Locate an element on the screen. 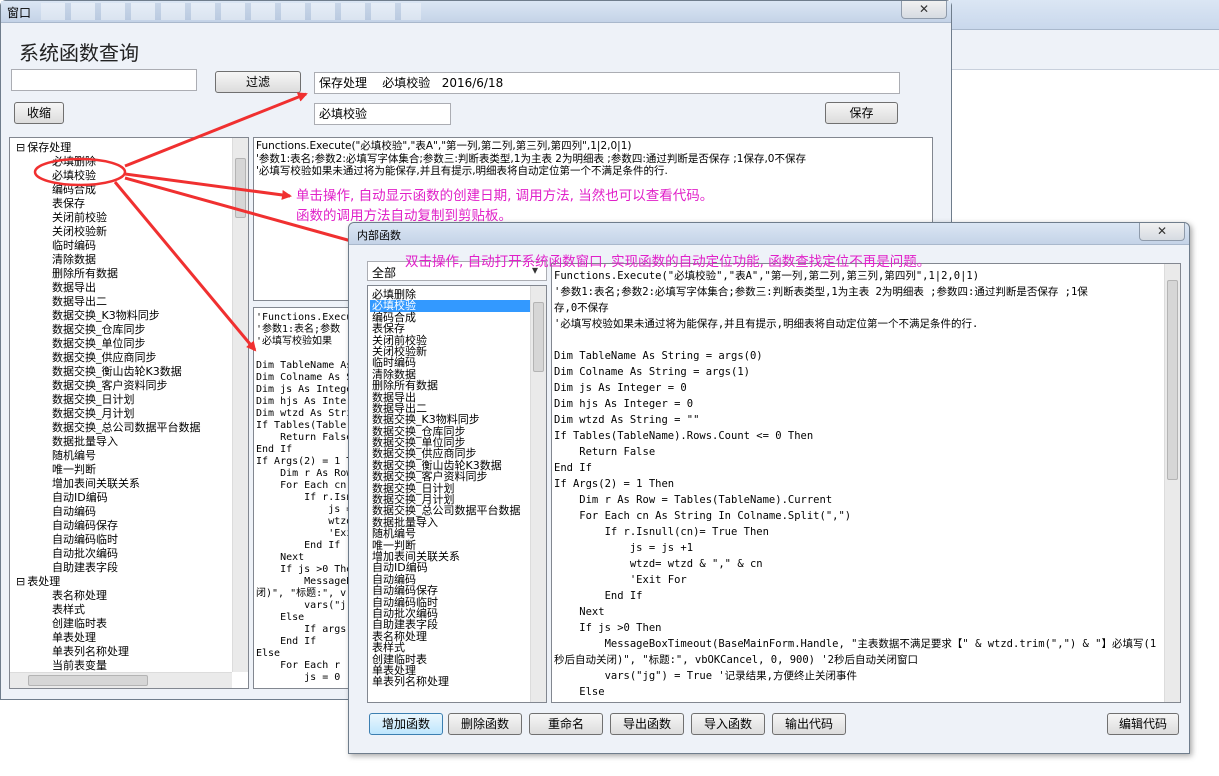  inner-close-button: ✕ is located at coordinates (1162, 232).